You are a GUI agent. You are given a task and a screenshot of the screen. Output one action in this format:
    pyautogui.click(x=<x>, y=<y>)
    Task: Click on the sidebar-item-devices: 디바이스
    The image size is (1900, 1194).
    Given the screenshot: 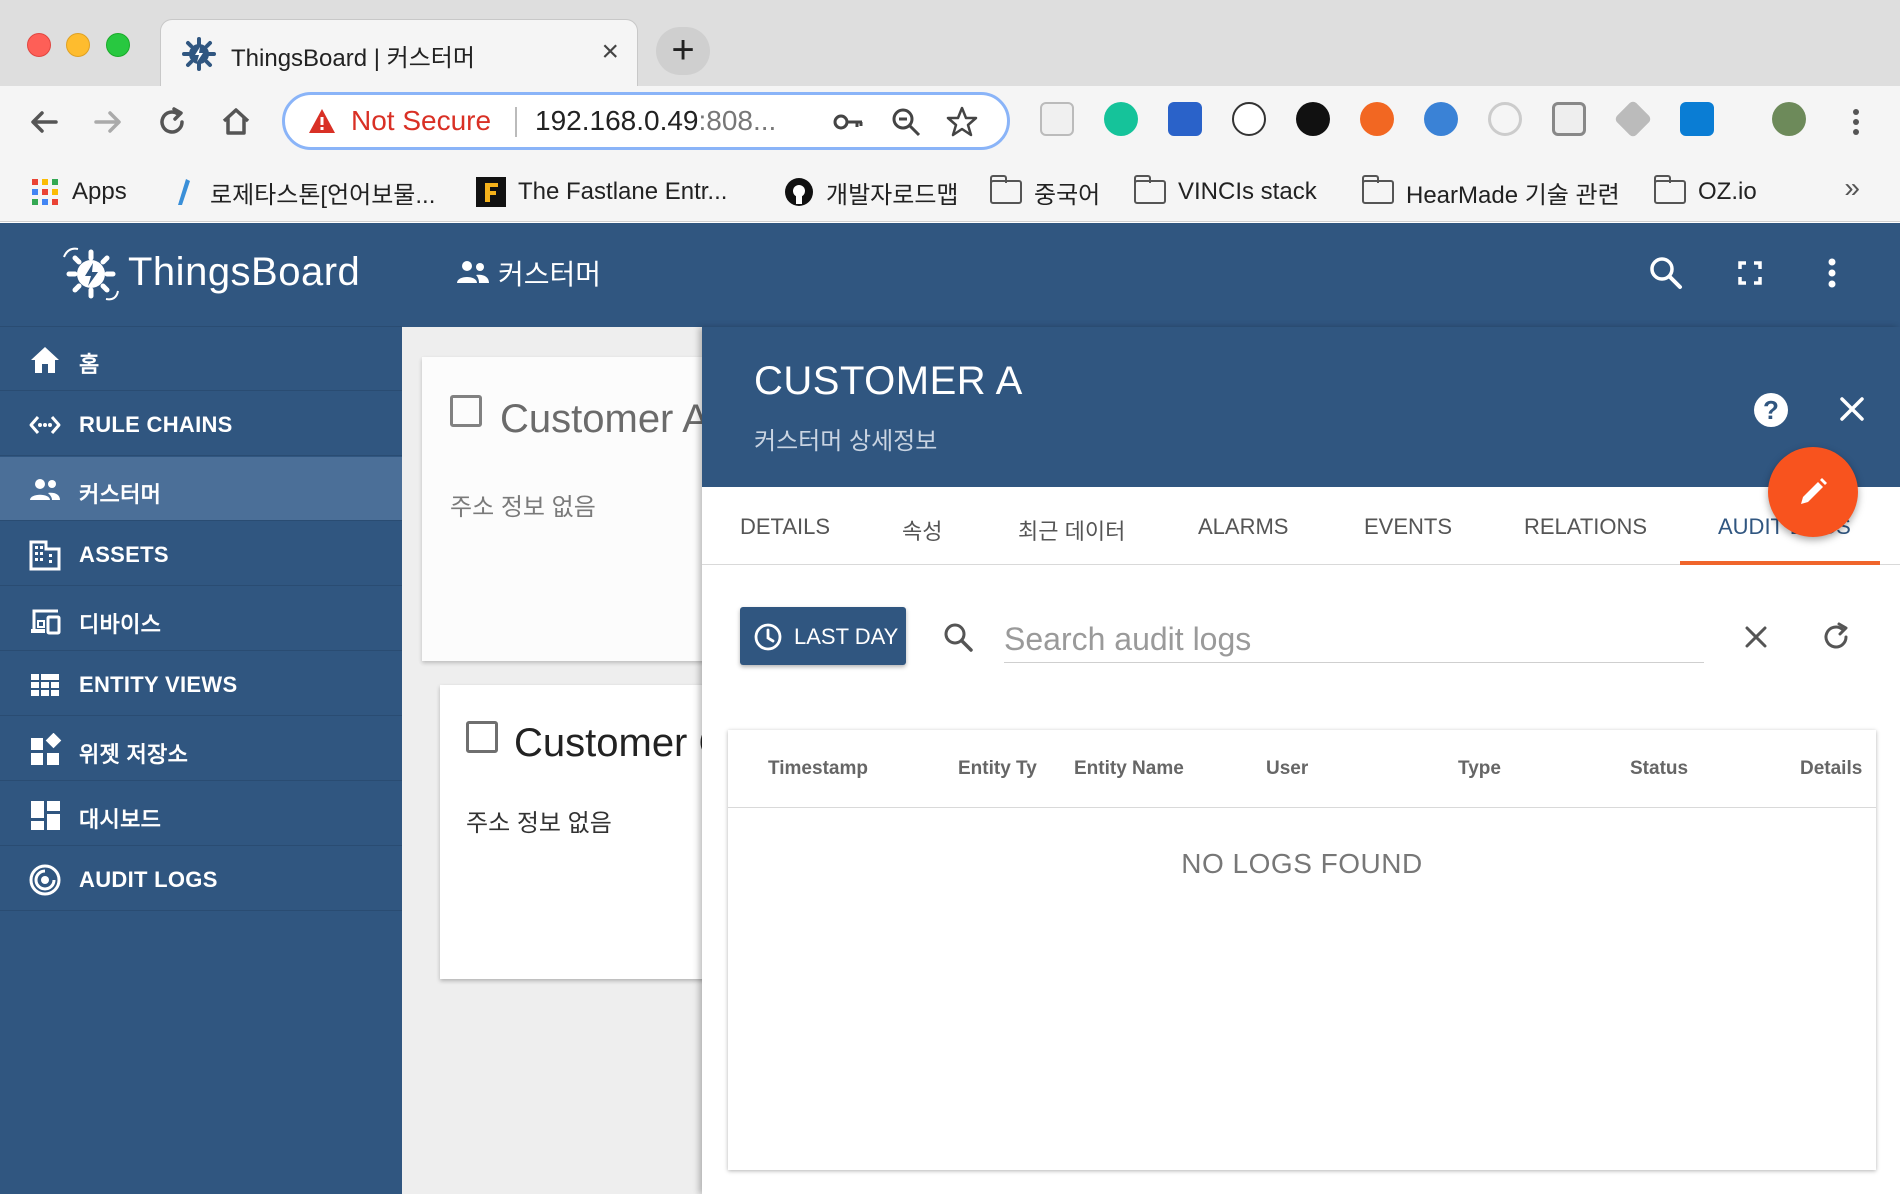 What is the action you would take?
    pyautogui.click(x=201, y=619)
    